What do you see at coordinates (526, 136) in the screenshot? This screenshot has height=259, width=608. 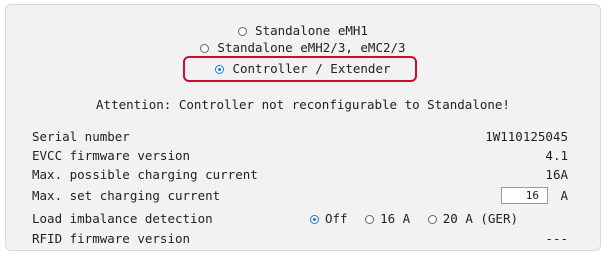 I see `serial-number-value: 1W110125045` at bounding box center [526, 136].